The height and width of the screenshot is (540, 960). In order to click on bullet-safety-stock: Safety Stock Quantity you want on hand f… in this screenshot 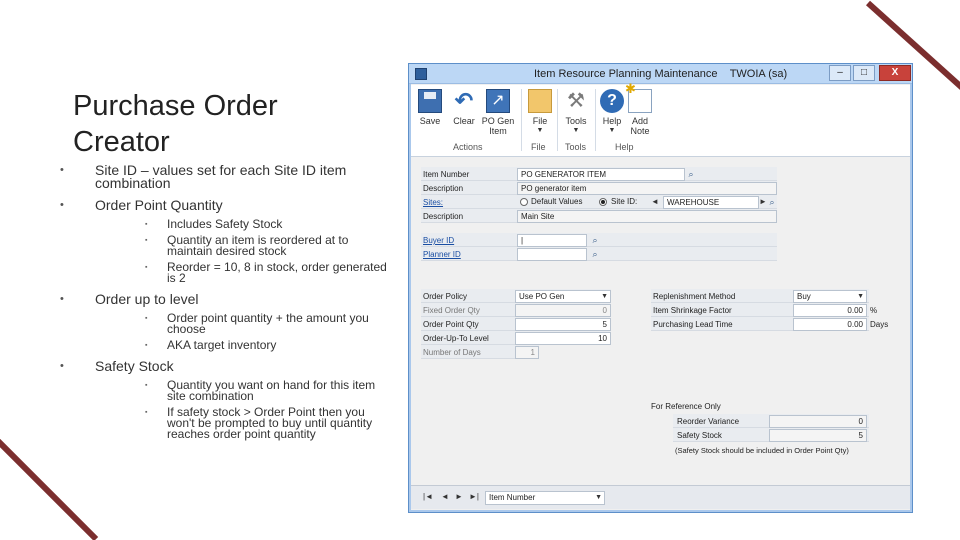, I will do `click(225, 399)`.